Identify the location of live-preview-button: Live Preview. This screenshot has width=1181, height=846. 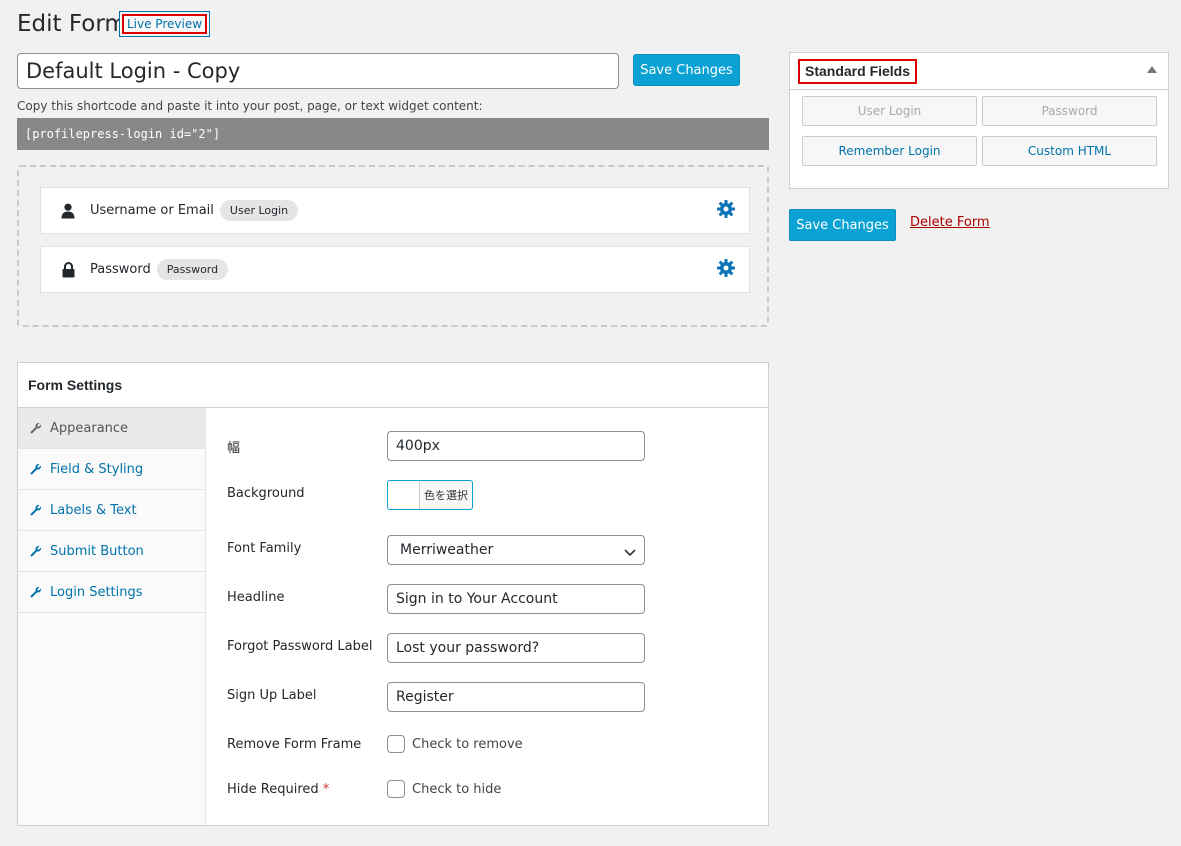
(164, 24).